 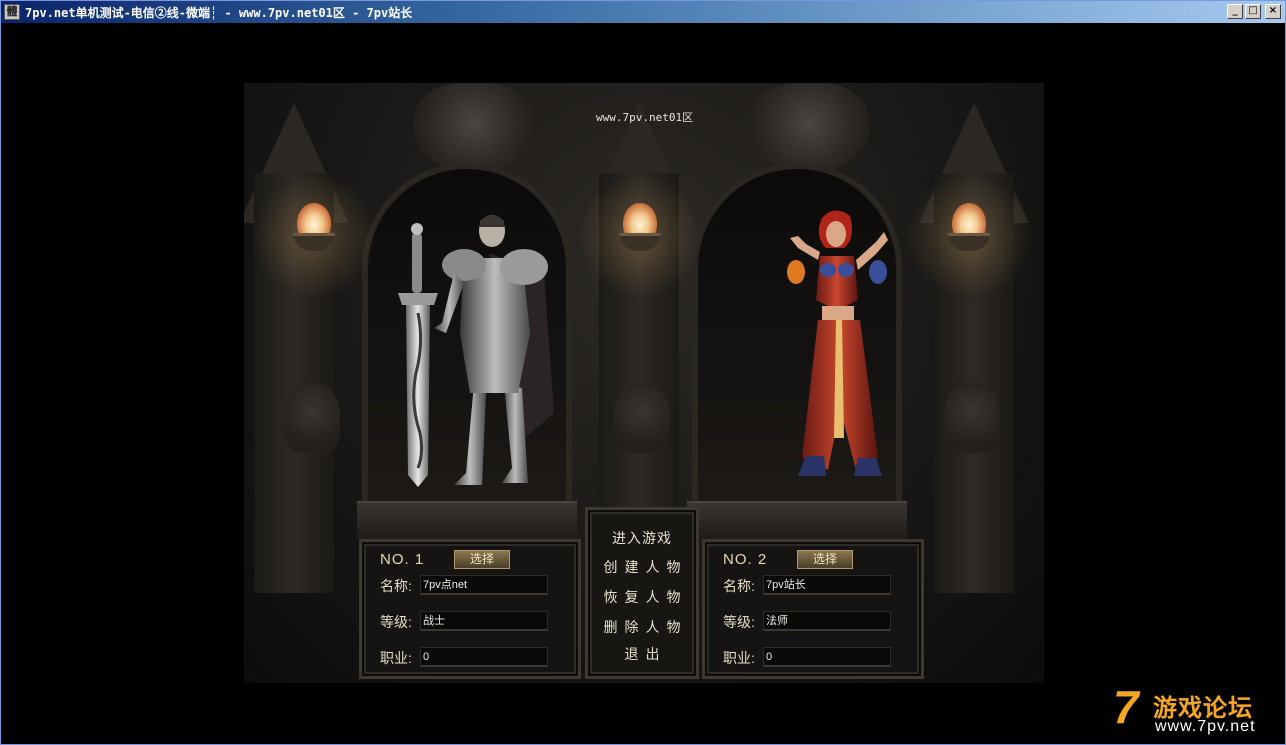 What do you see at coordinates (470, 609) in the screenshot?
I see `character-slot-1-panel: NO. 1 选择 名称: 7pv点net 等级: 战士 职业: 0` at bounding box center [470, 609].